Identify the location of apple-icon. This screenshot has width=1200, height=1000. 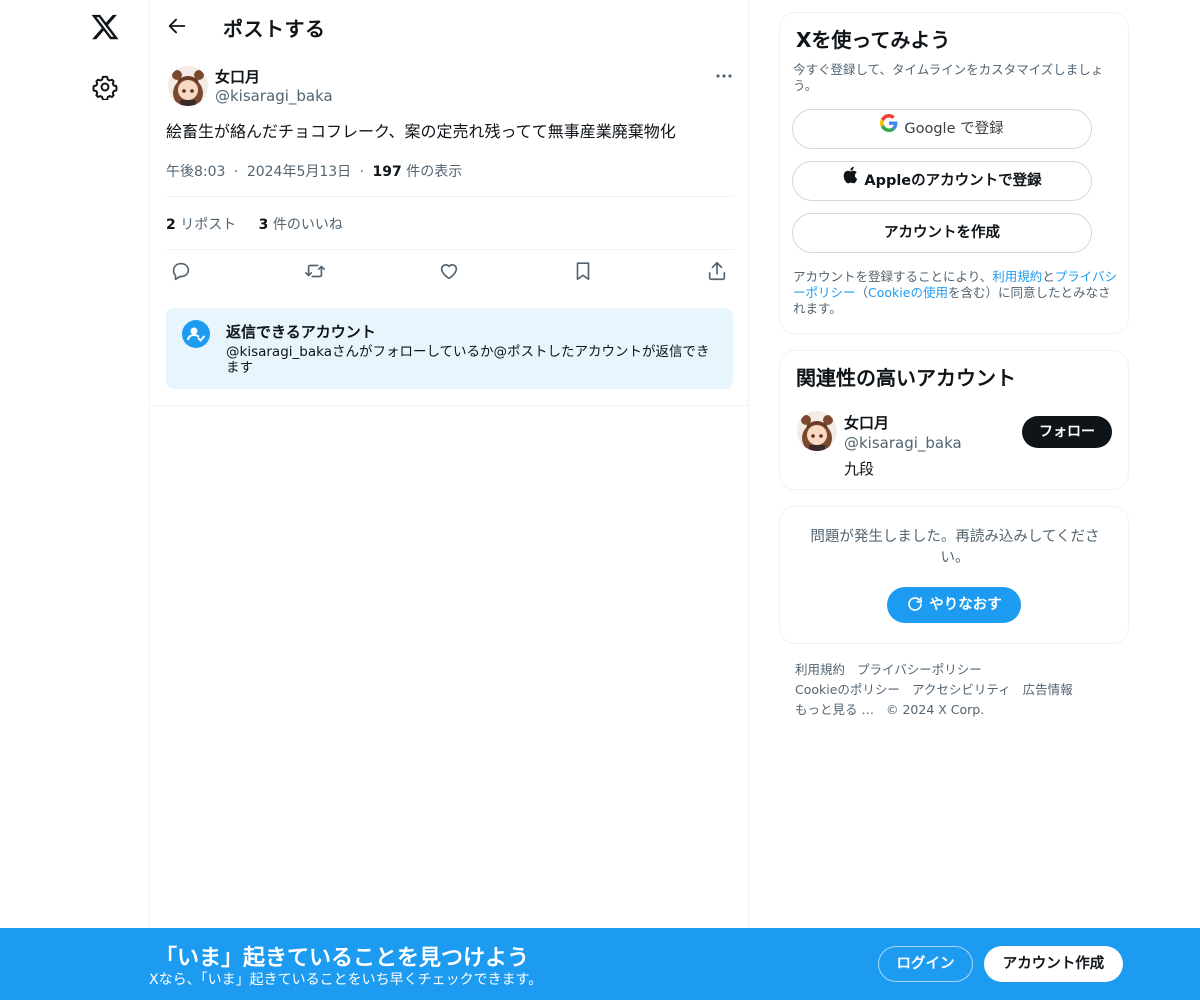
(850, 180).